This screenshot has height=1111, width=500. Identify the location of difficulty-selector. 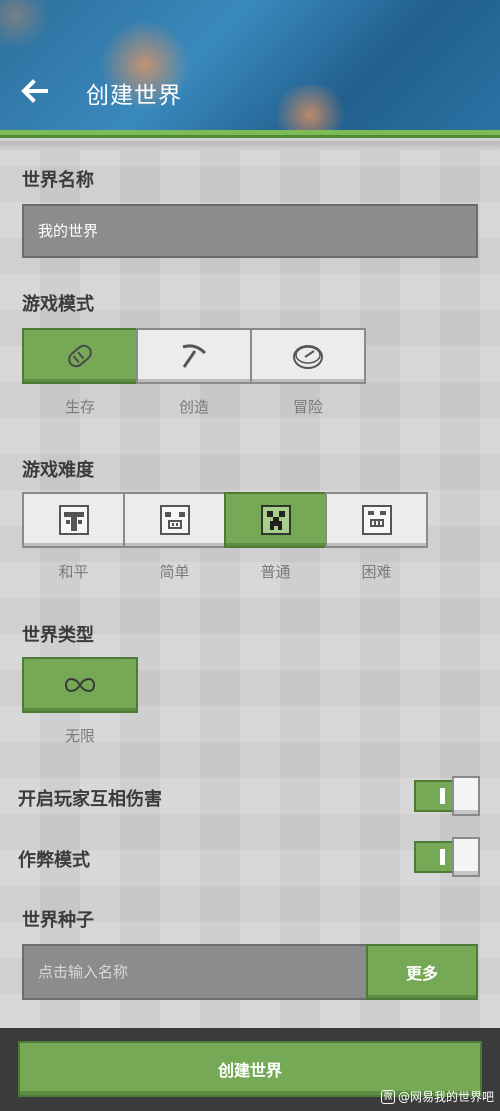
(225, 520).